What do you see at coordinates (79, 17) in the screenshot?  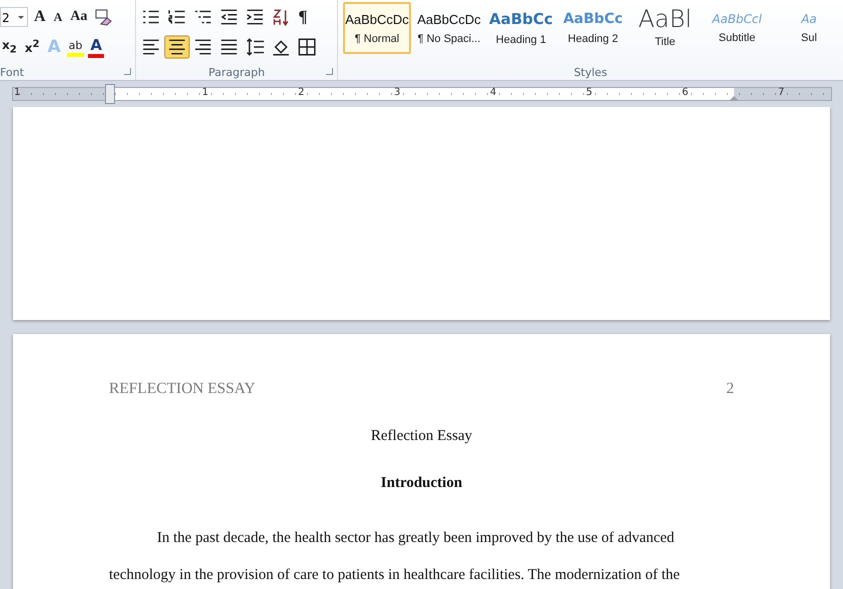 I see `change-case-button: Aa` at bounding box center [79, 17].